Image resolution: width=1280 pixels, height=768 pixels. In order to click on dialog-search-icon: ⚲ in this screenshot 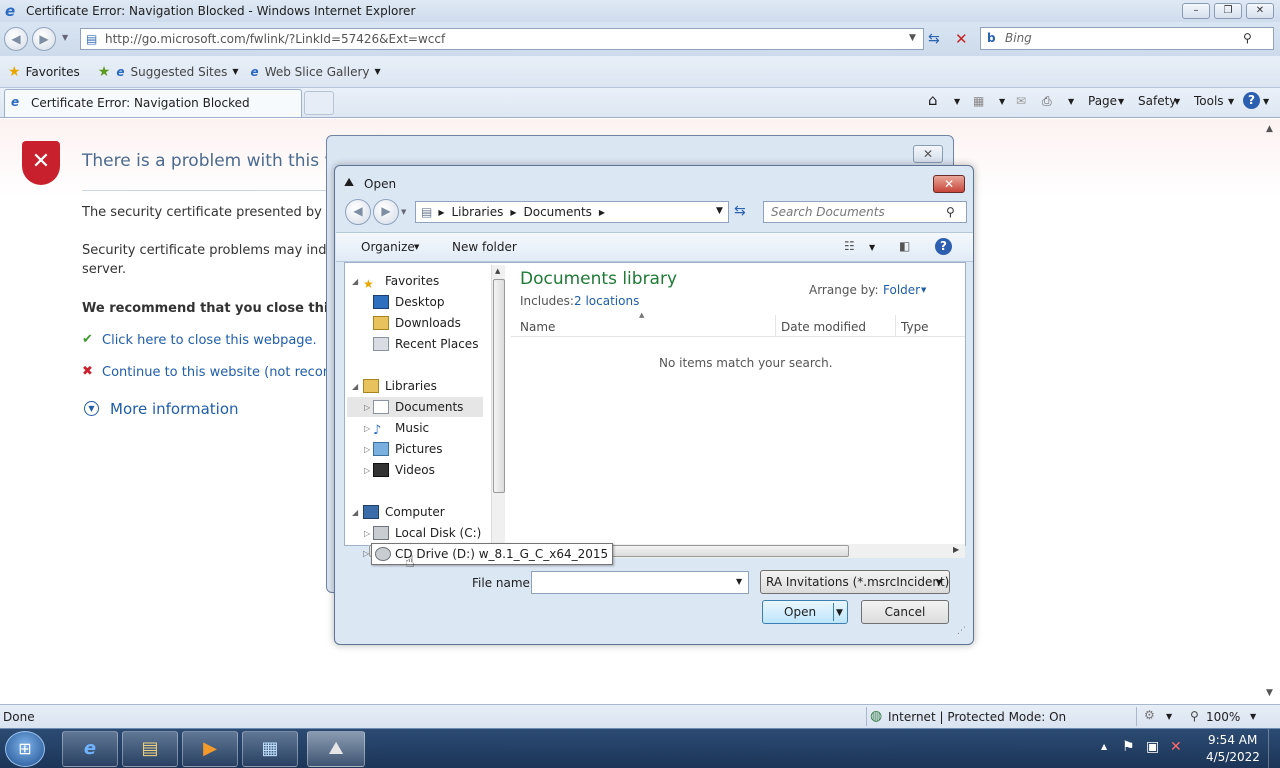, I will do `click(950, 212)`.